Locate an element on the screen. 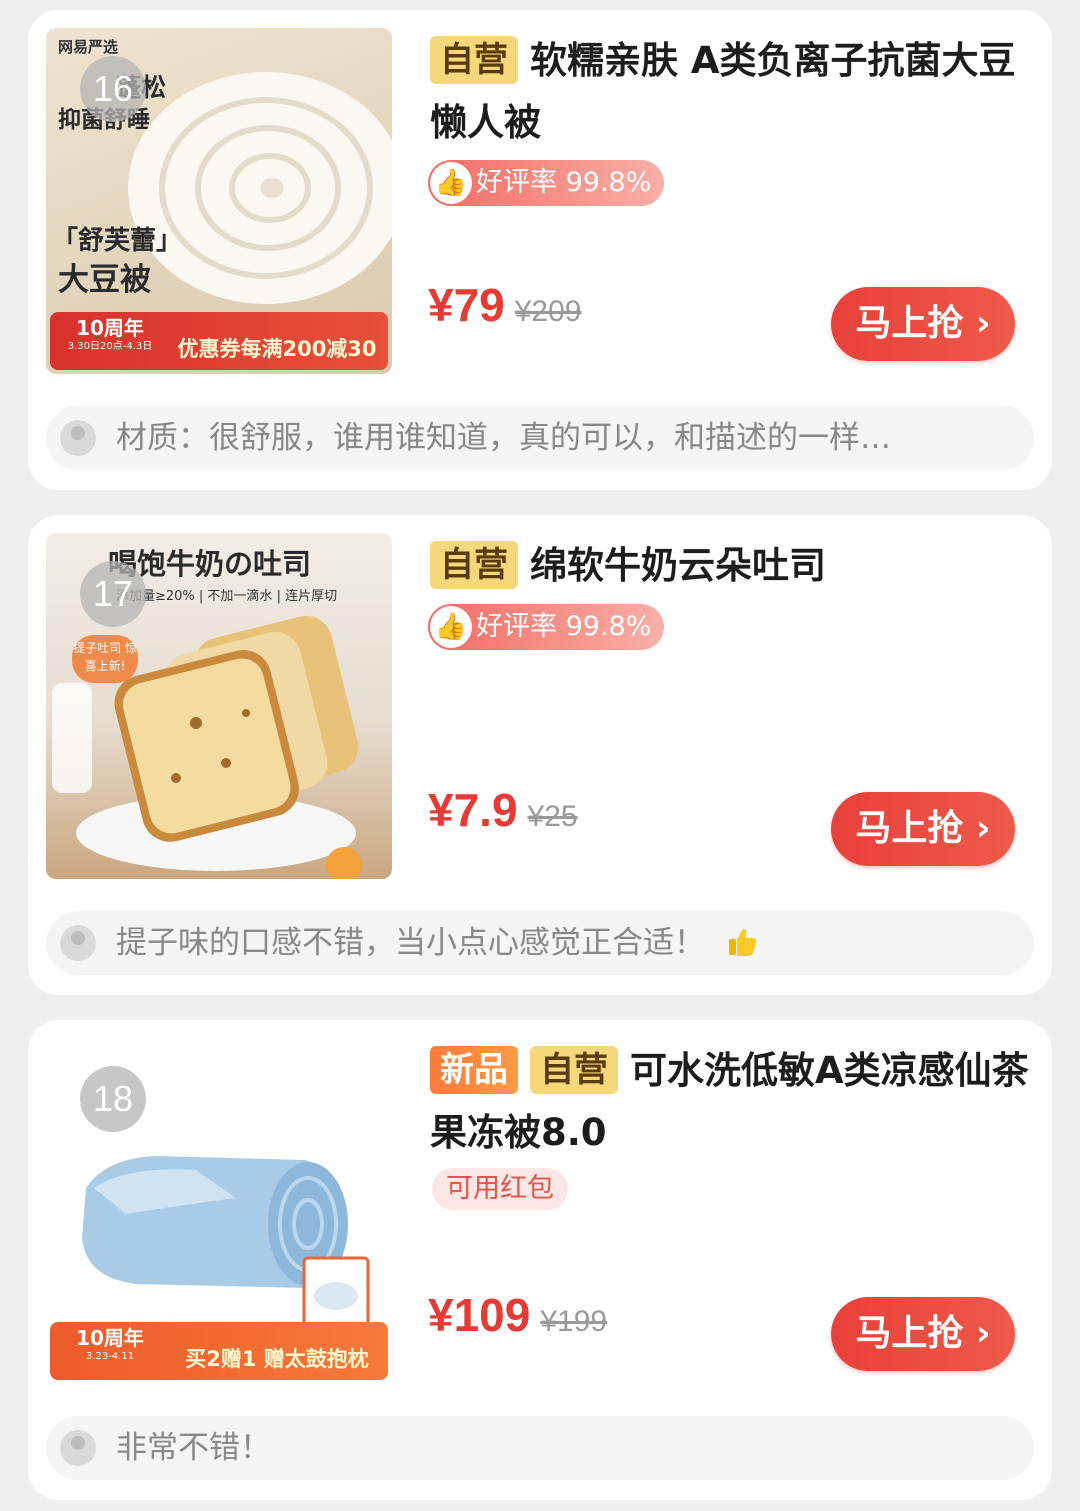 This screenshot has width=1080, height=1511. review-snippet: 非常不错！ is located at coordinates (540, 1448).